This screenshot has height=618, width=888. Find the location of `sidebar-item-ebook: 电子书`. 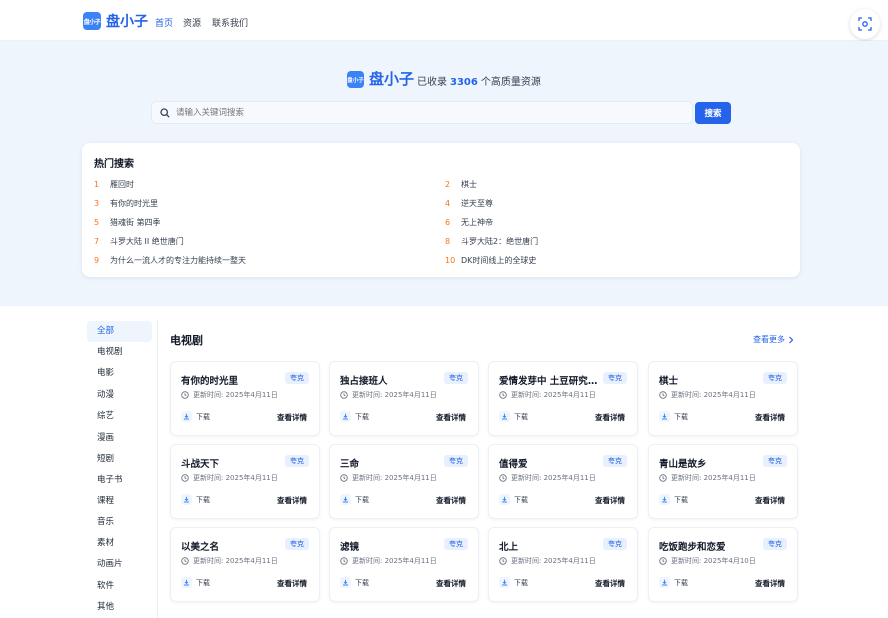

sidebar-item-ebook: 电子书 is located at coordinates (119, 480).